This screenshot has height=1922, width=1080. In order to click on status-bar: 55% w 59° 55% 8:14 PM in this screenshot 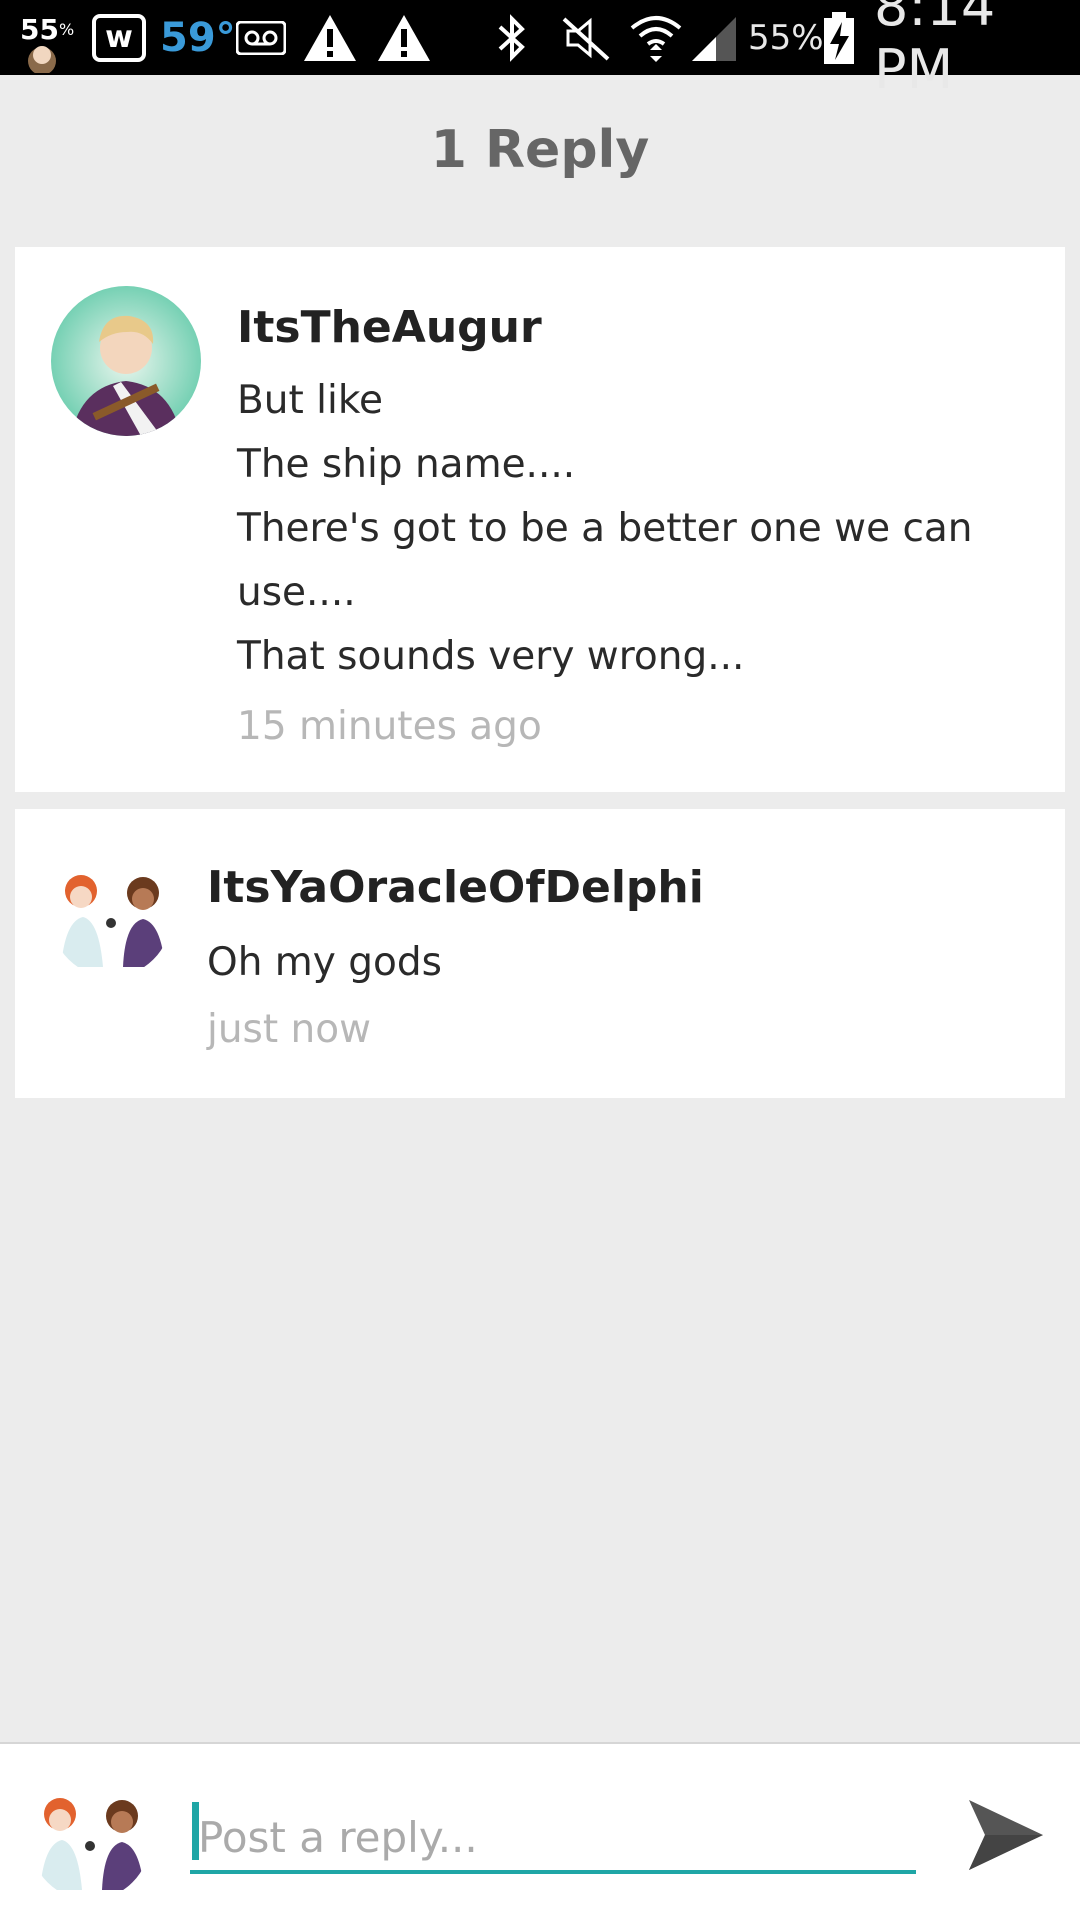, I will do `click(540, 50)`.